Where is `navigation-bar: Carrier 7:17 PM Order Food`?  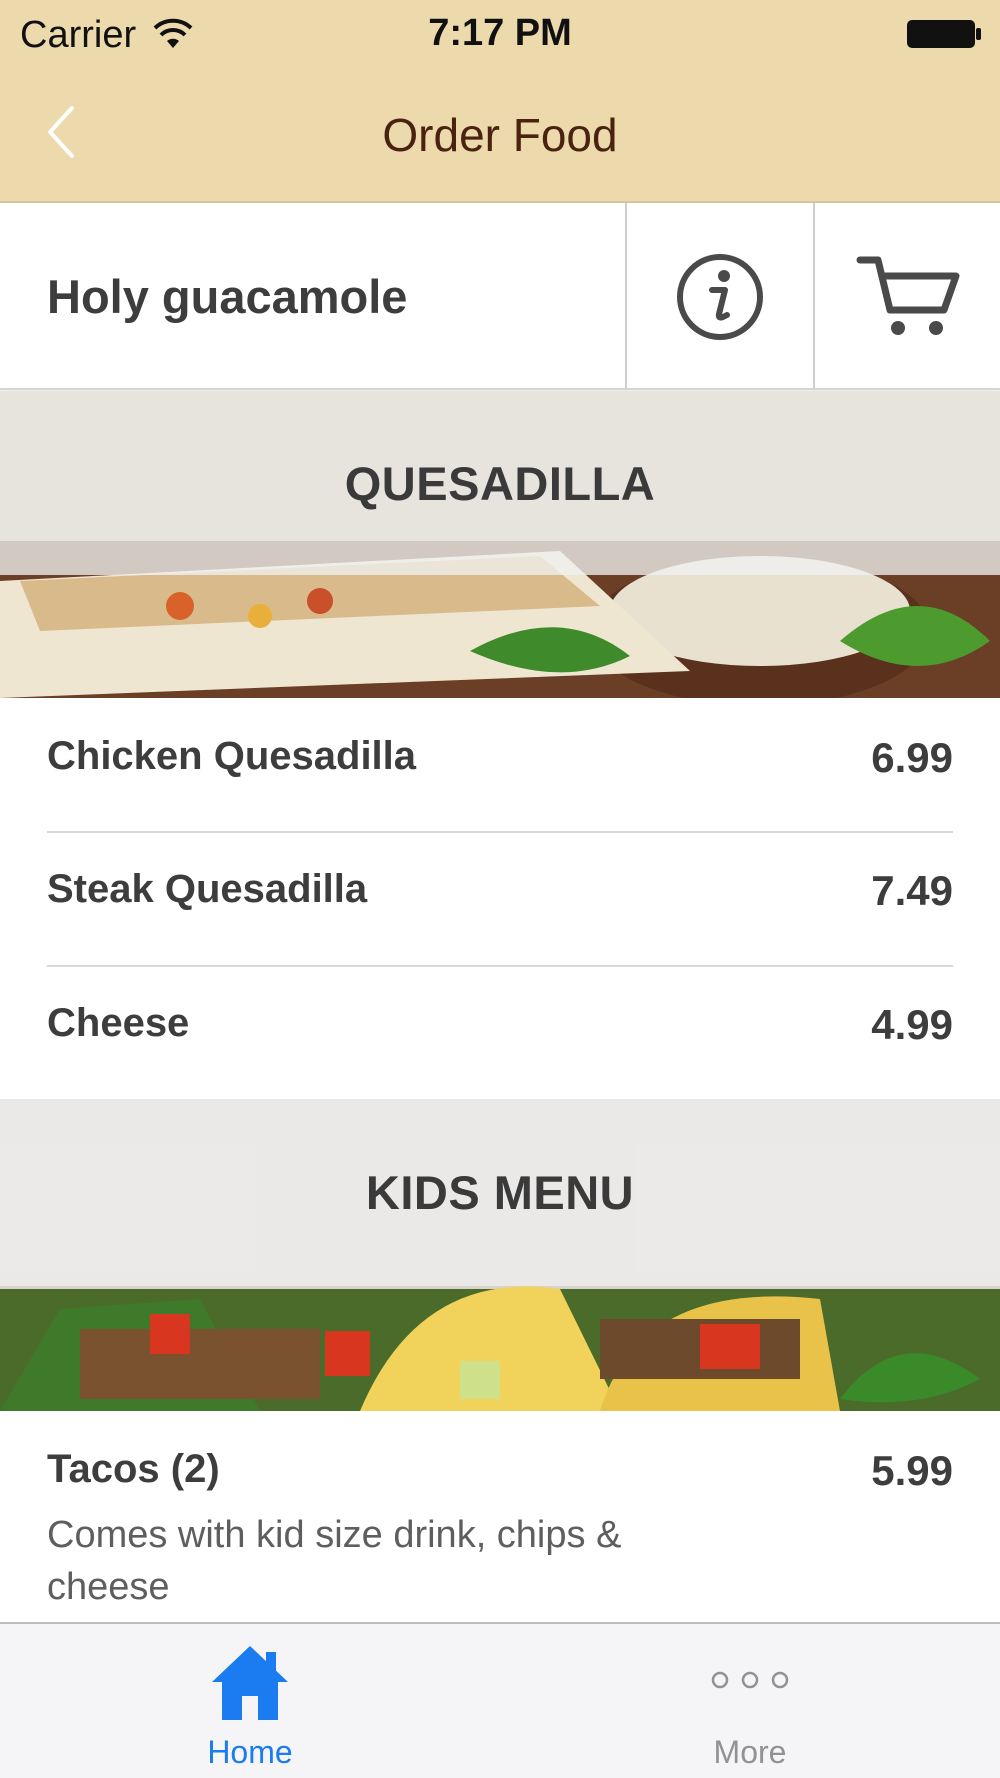 navigation-bar: Carrier 7:17 PM Order Food is located at coordinates (500, 101).